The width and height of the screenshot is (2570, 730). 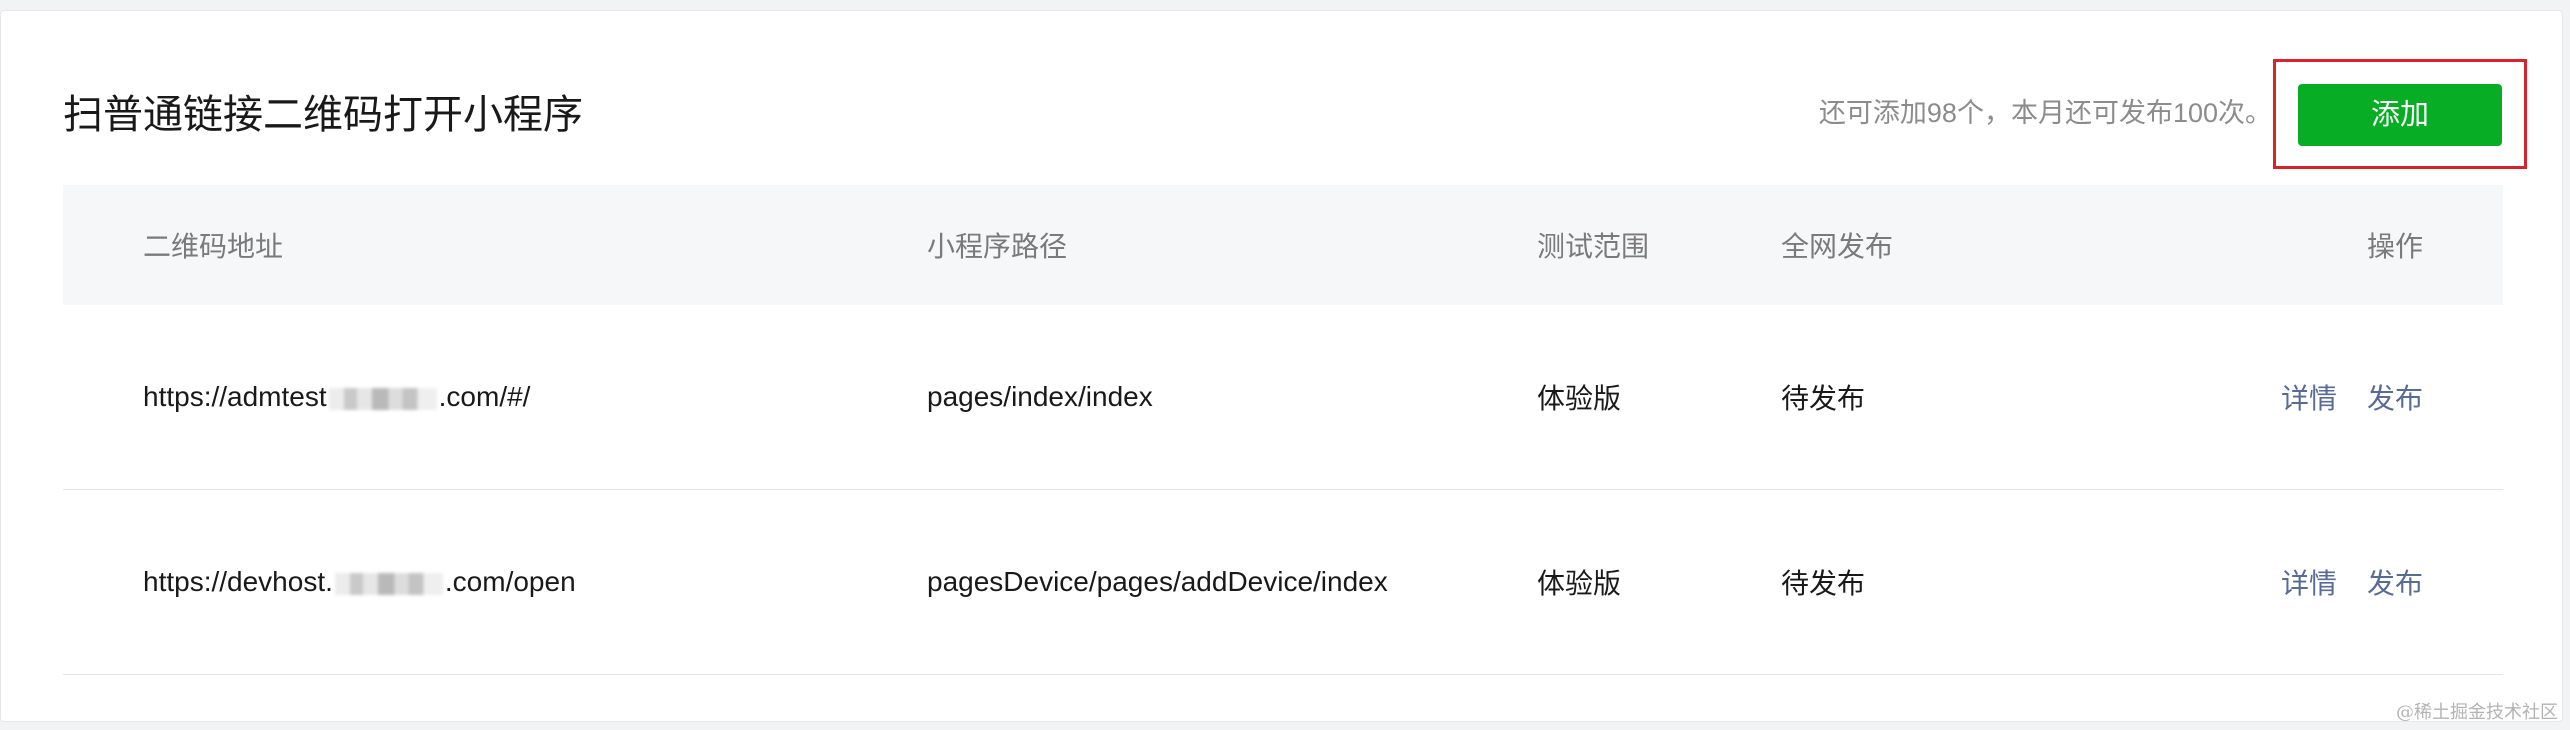 What do you see at coordinates (1157, 581) in the screenshot?
I see `miniprogram-path: pagesDevice/pages/addDevice/index` at bounding box center [1157, 581].